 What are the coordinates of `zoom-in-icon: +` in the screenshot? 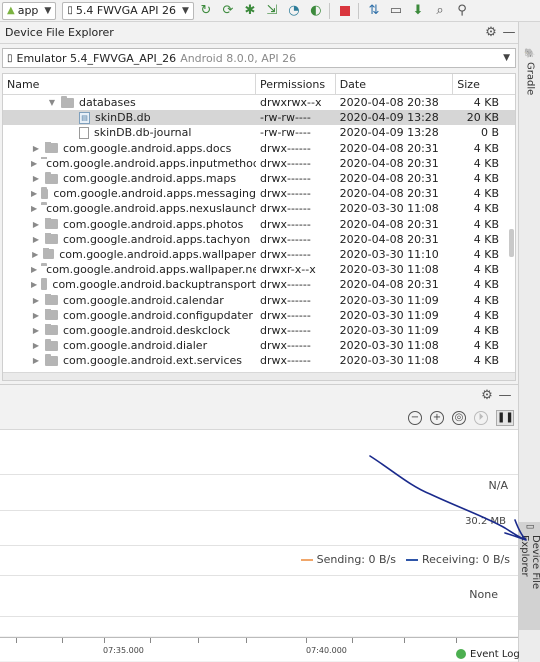 It's located at (437, 417).